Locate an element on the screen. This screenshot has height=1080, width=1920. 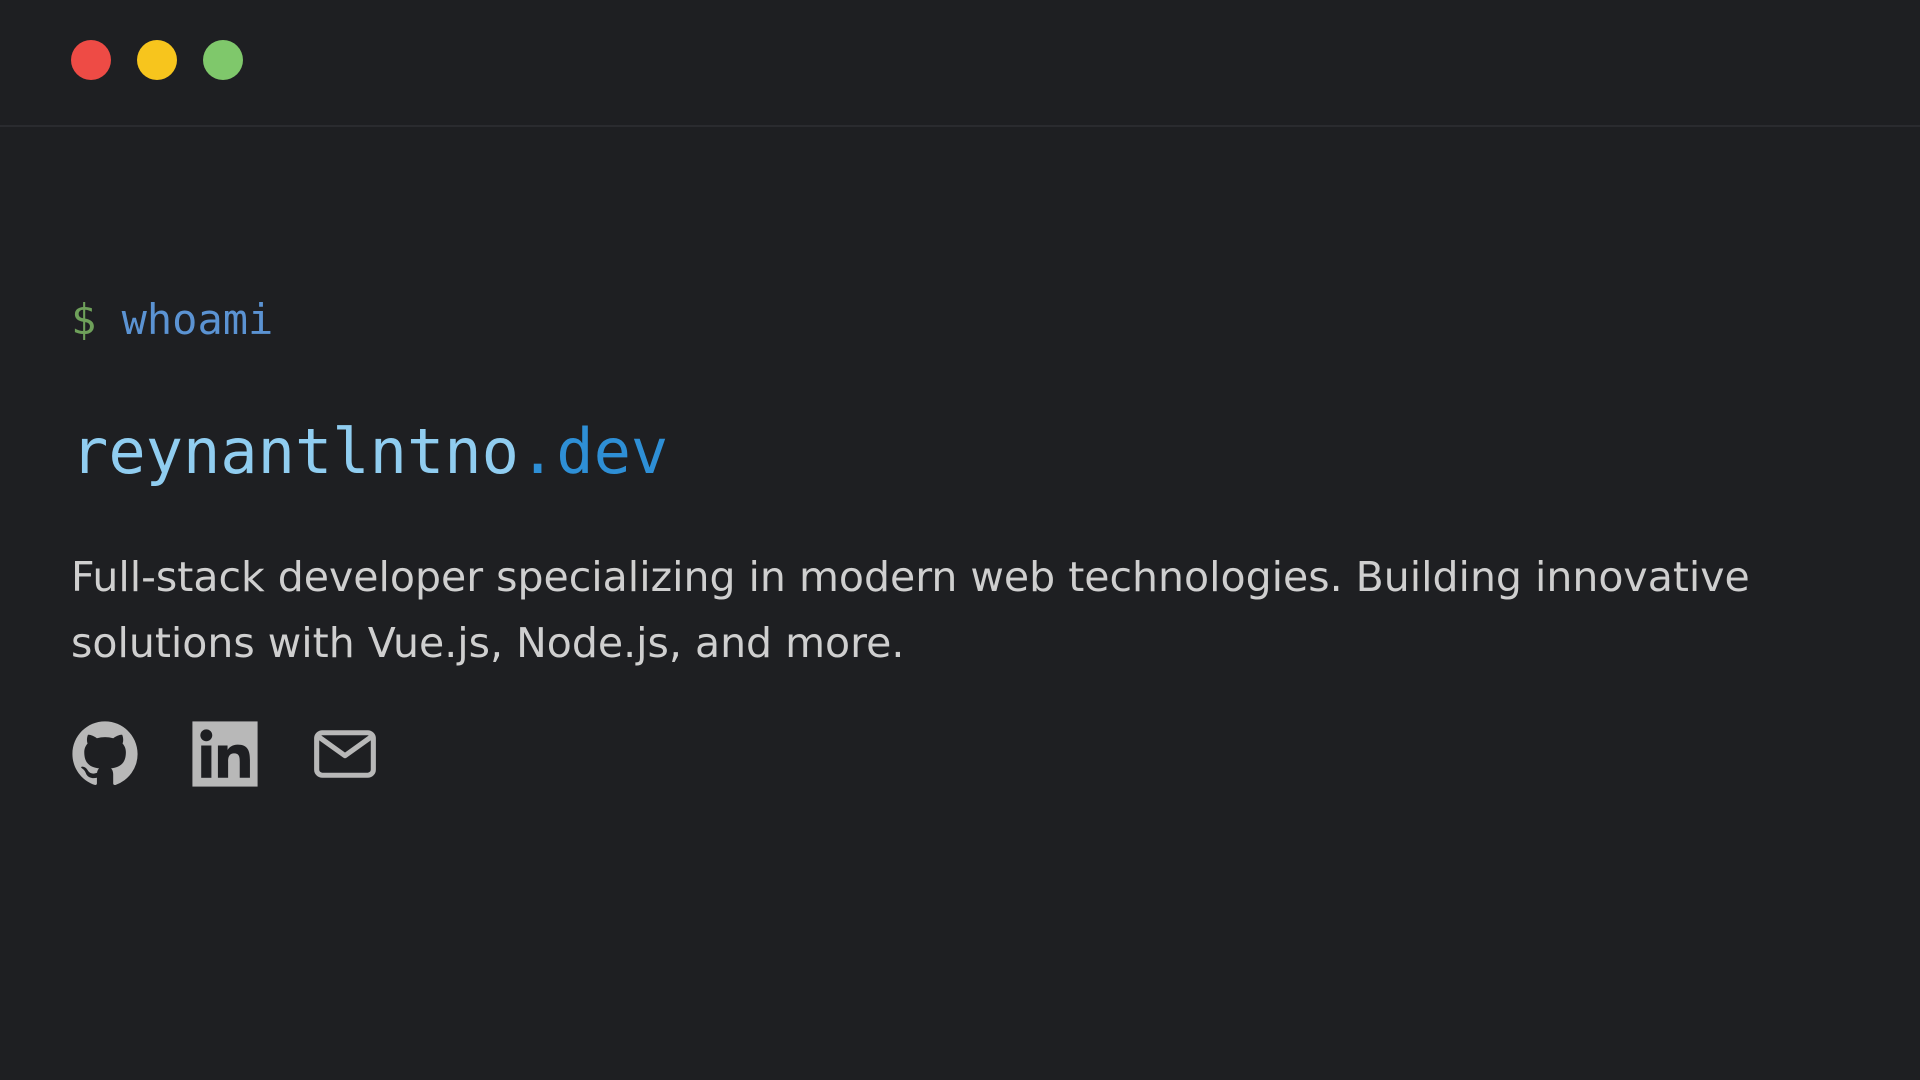
linkedin-icon is located at coordinates (225, 754).